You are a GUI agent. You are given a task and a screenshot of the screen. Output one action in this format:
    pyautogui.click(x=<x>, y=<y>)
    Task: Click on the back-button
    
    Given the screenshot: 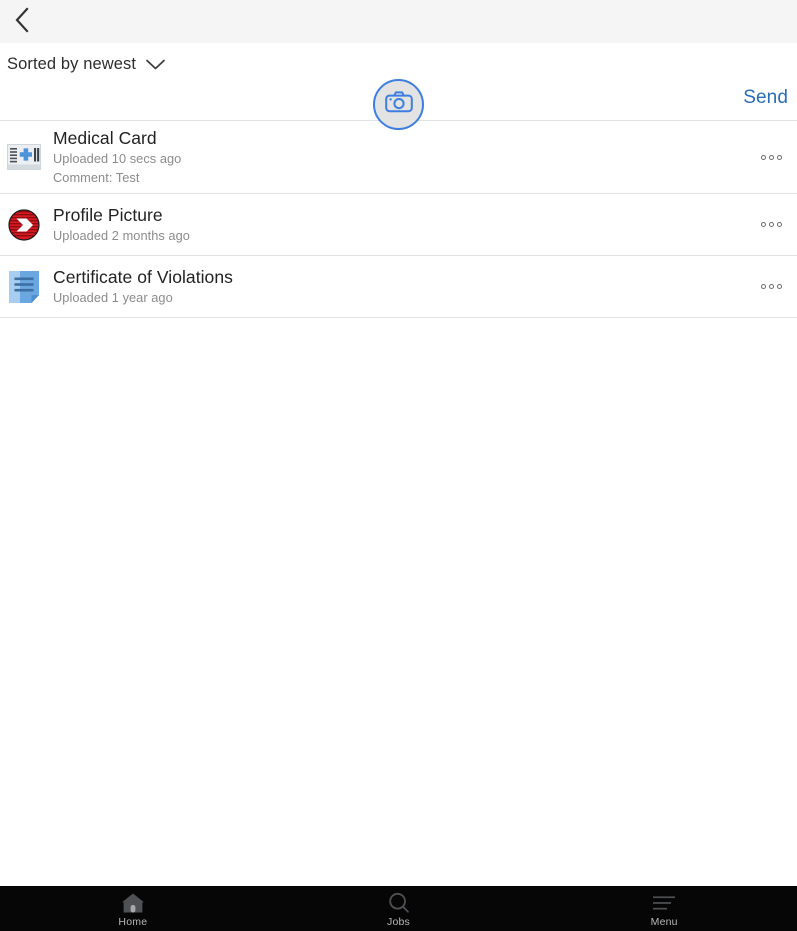 What is the action you would take?
    pyautogui.click(x=22, y=22)
    